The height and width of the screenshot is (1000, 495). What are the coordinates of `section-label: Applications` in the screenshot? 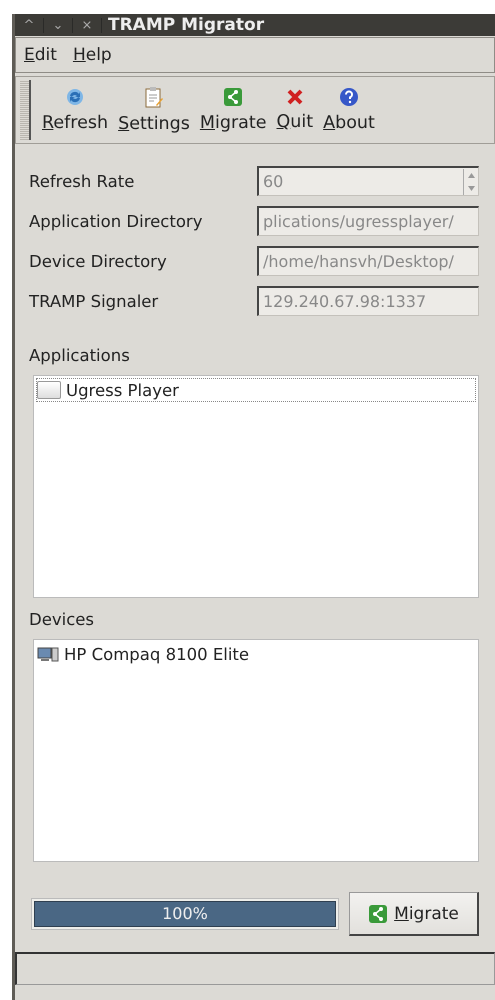 It's located at (79, 355).